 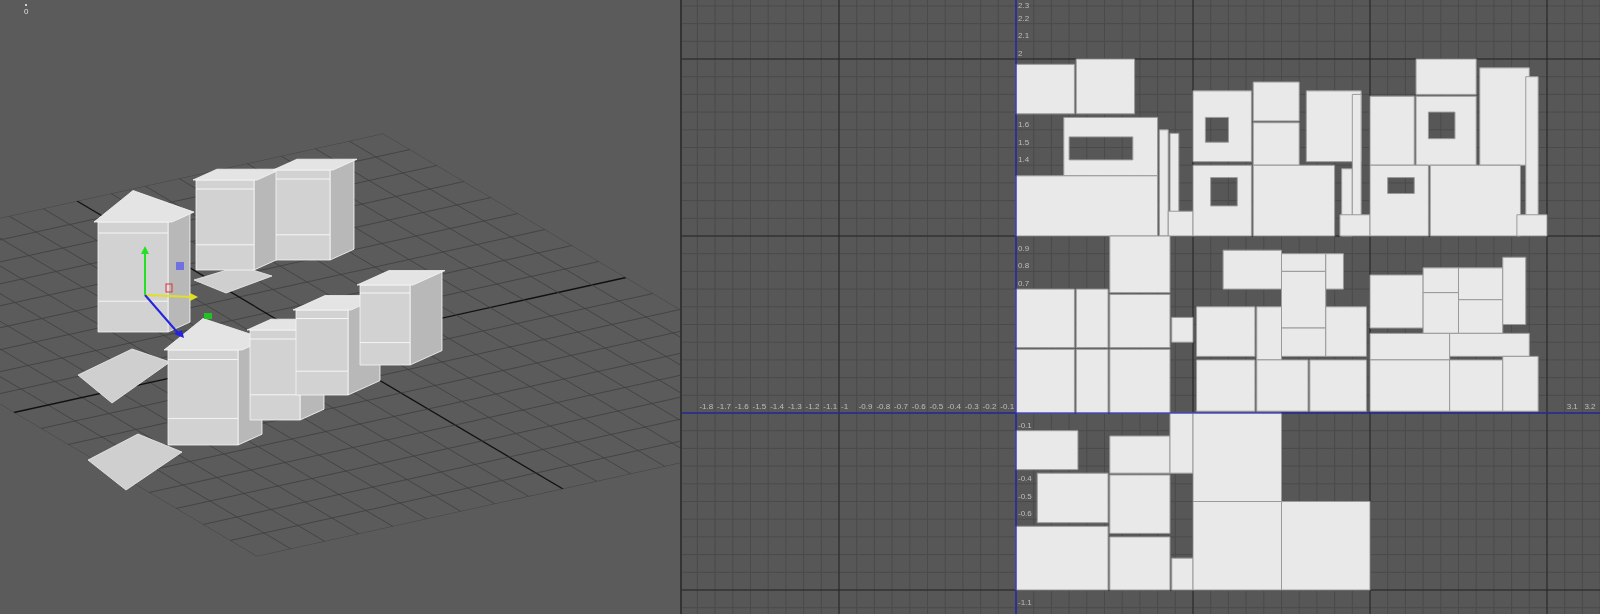 What do you see at coordinates (865, 406) in the screenshot?
I see `u-axis-label: -0.9` at bounding box center [865, 406].